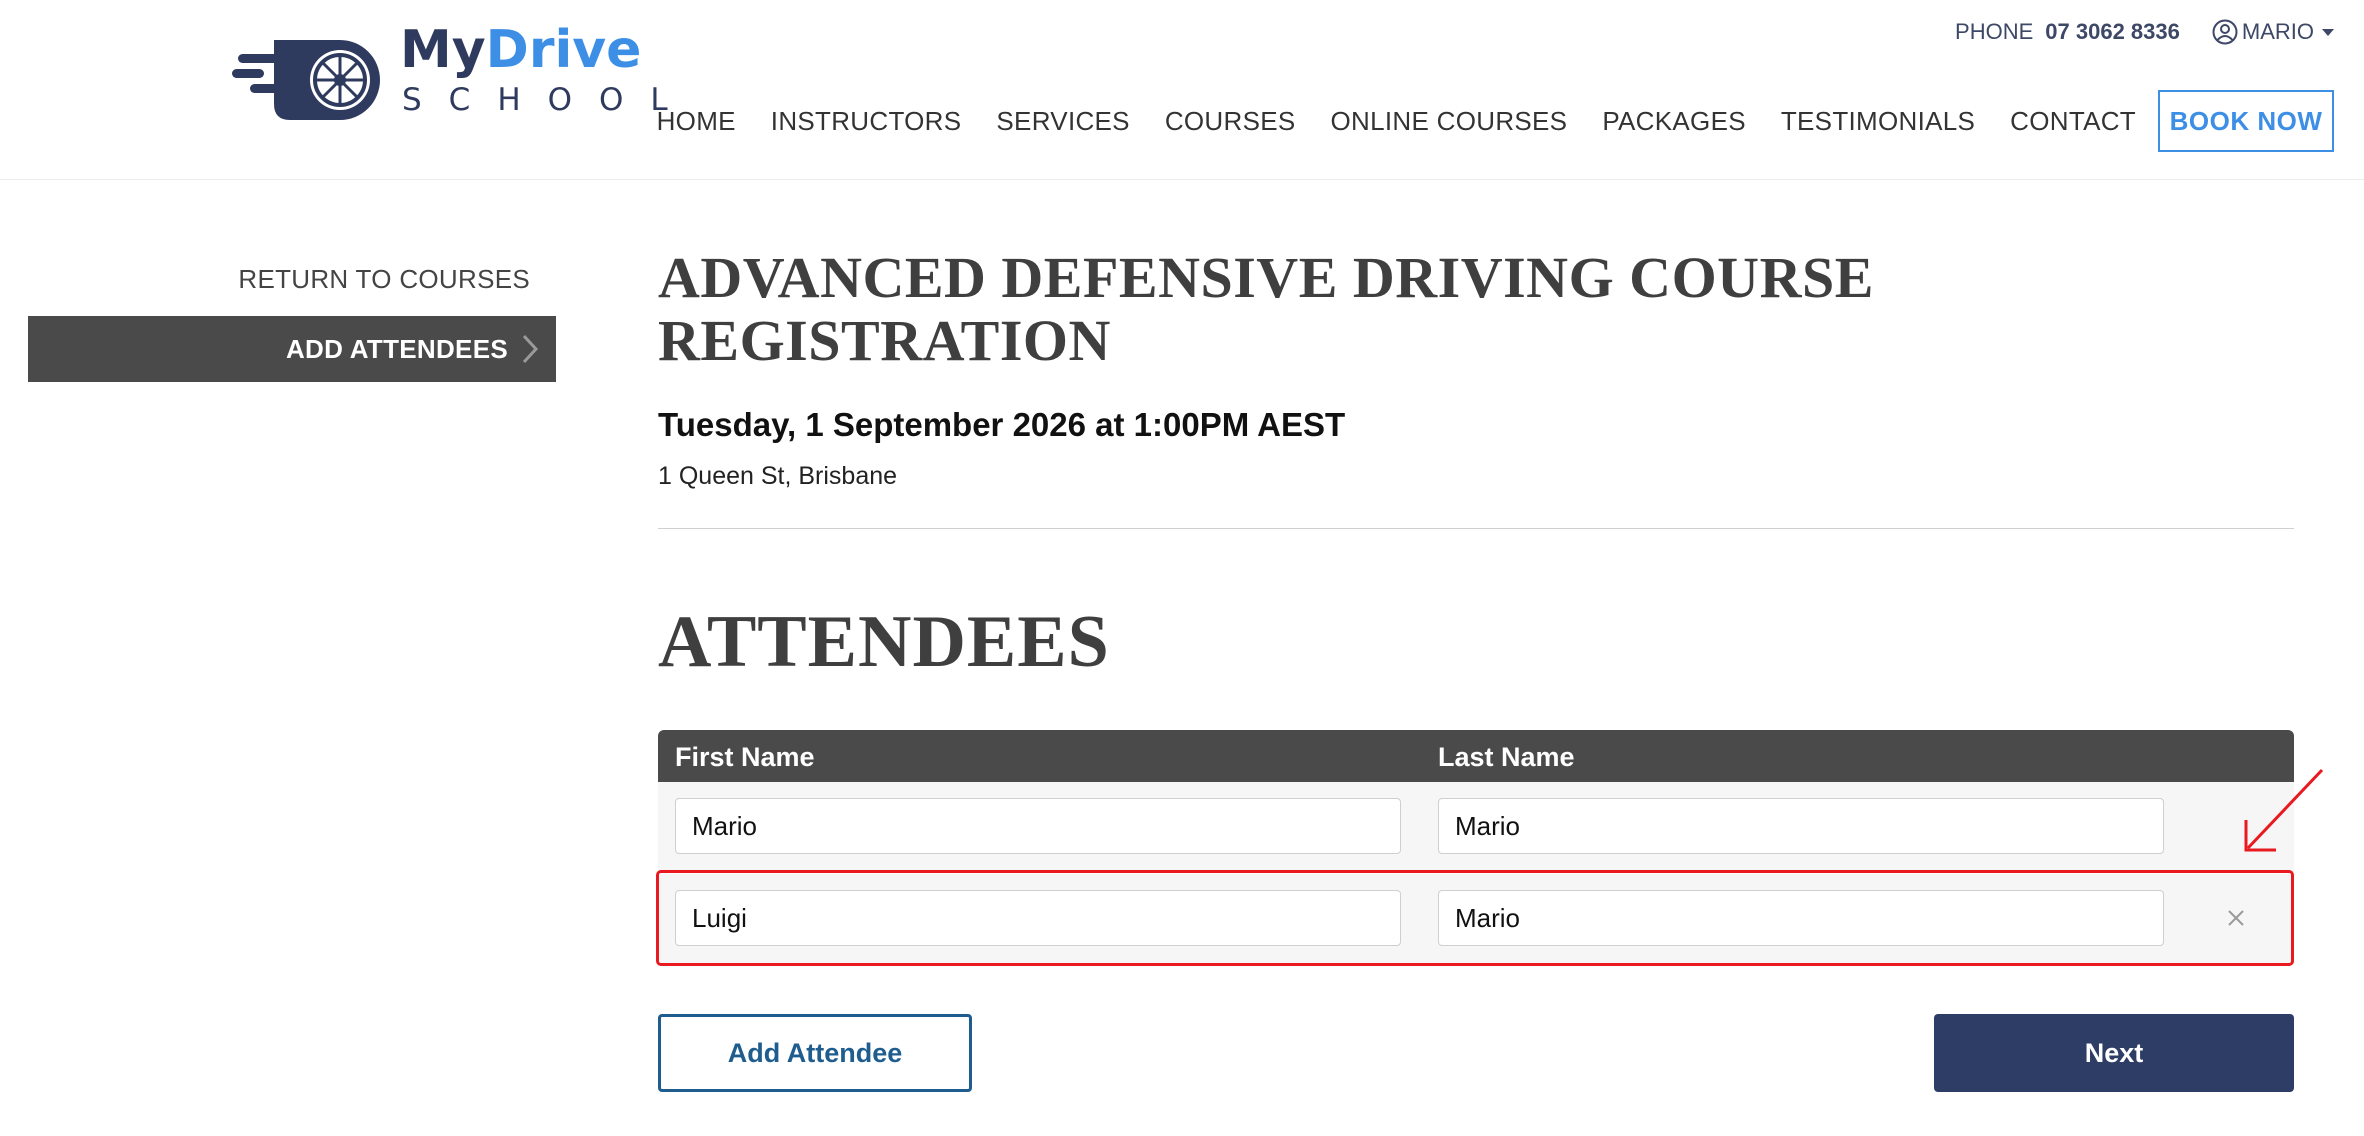 The height and width of the screenshot is (1136, 2364). I want to click on logo-wordmark: MyDrive, so click(520, 50).